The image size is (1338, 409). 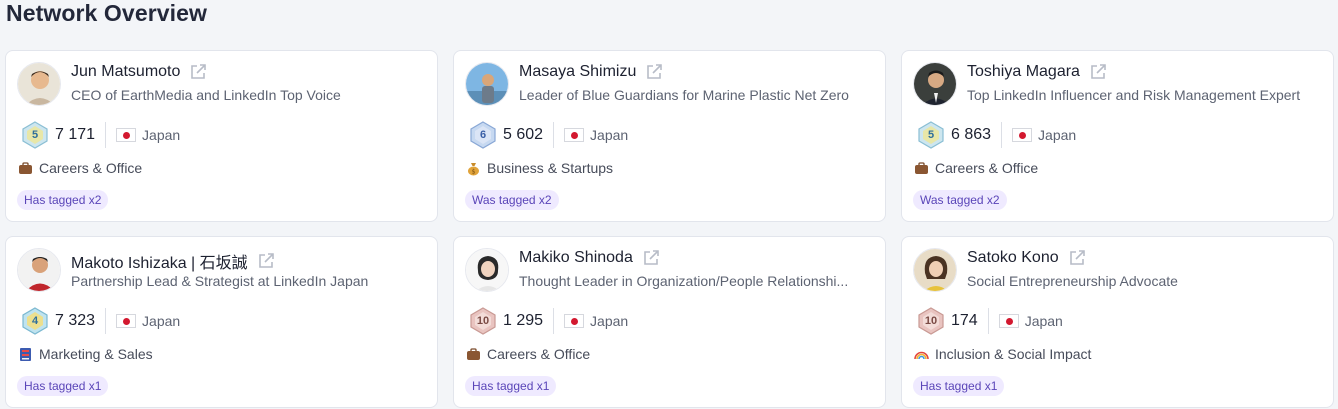 What do you see at coordinates (75, 320) in the screenshot?
I see `follower-count: 7 323` at bounding box center [75, 320].